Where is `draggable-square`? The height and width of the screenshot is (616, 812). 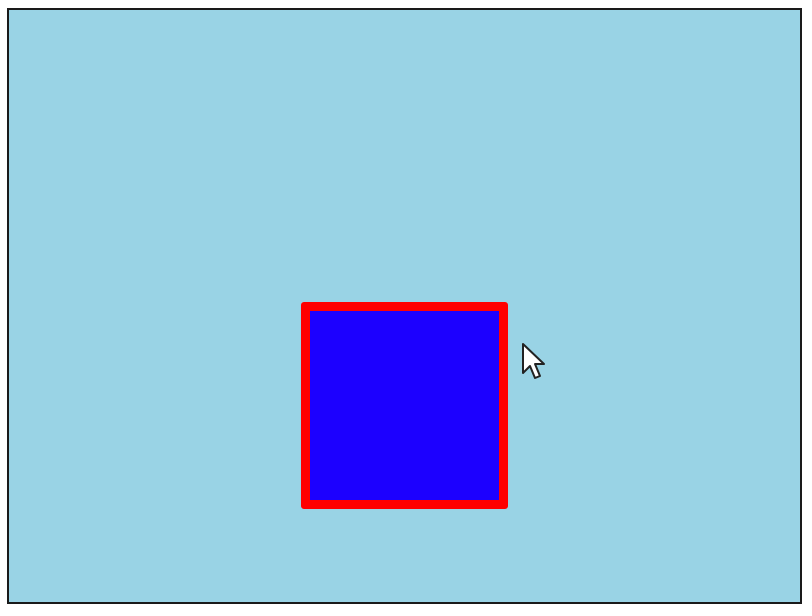 draggable-square is located at coordinates (404, 405).